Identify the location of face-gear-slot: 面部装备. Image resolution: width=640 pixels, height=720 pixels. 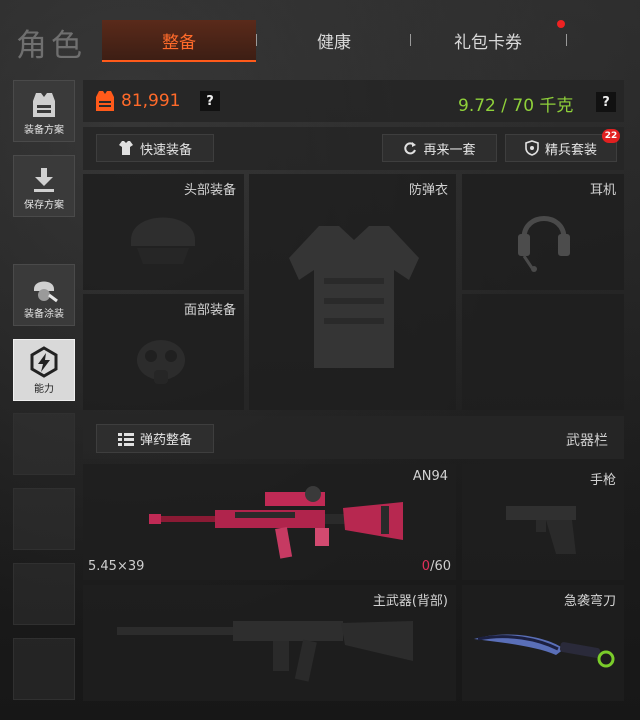
(163, 352).